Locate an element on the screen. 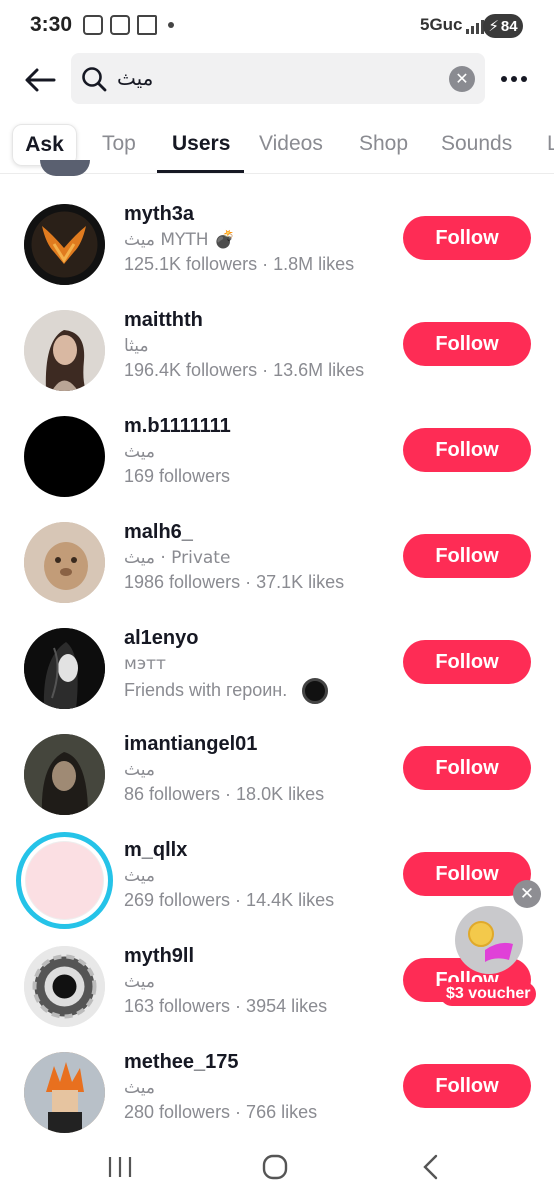 This screenshot has width=554, height=1200. tab-shop: Shop is located at coordinates (383, 144).